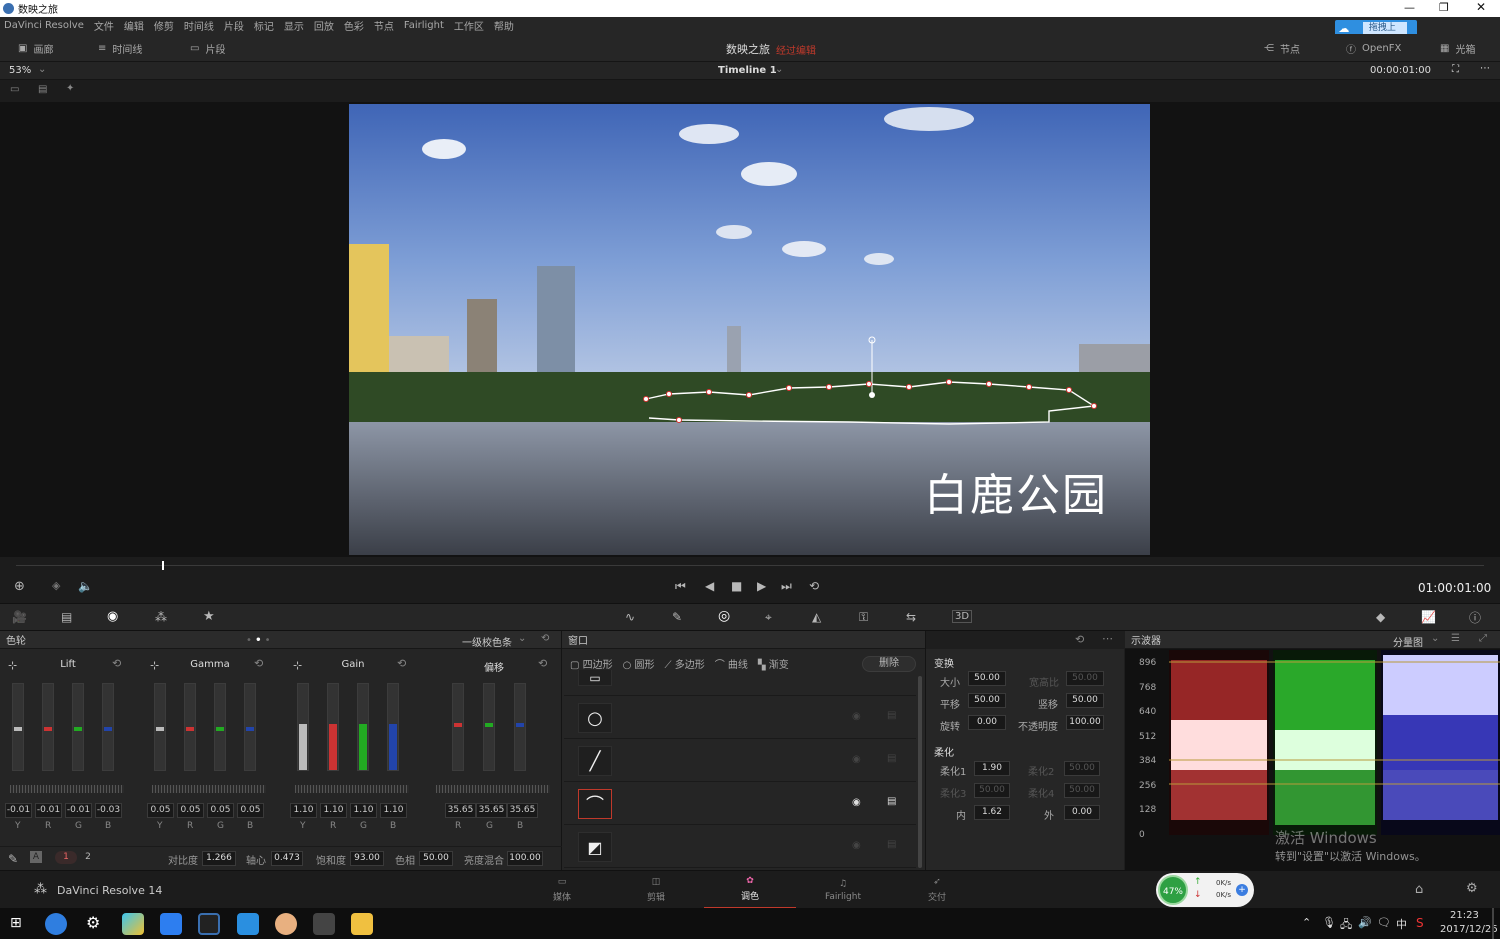 The width and height of the screenshot is (1500, 939). What do you see at coordinates (1408, 641) in the screenshot?
I see `scope-mode-select: 分量图` at bounding box center [1408, 641].